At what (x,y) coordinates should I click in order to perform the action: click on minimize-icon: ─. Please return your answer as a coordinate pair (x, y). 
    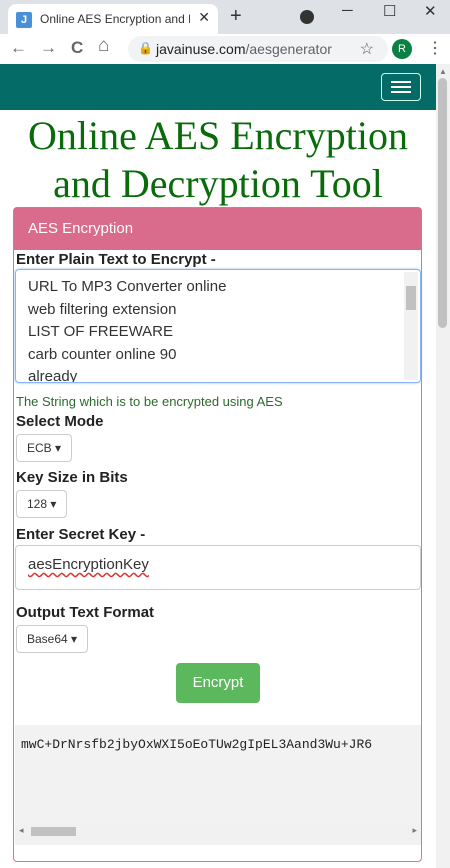
    Looking at the image, I should click on (347, 10).